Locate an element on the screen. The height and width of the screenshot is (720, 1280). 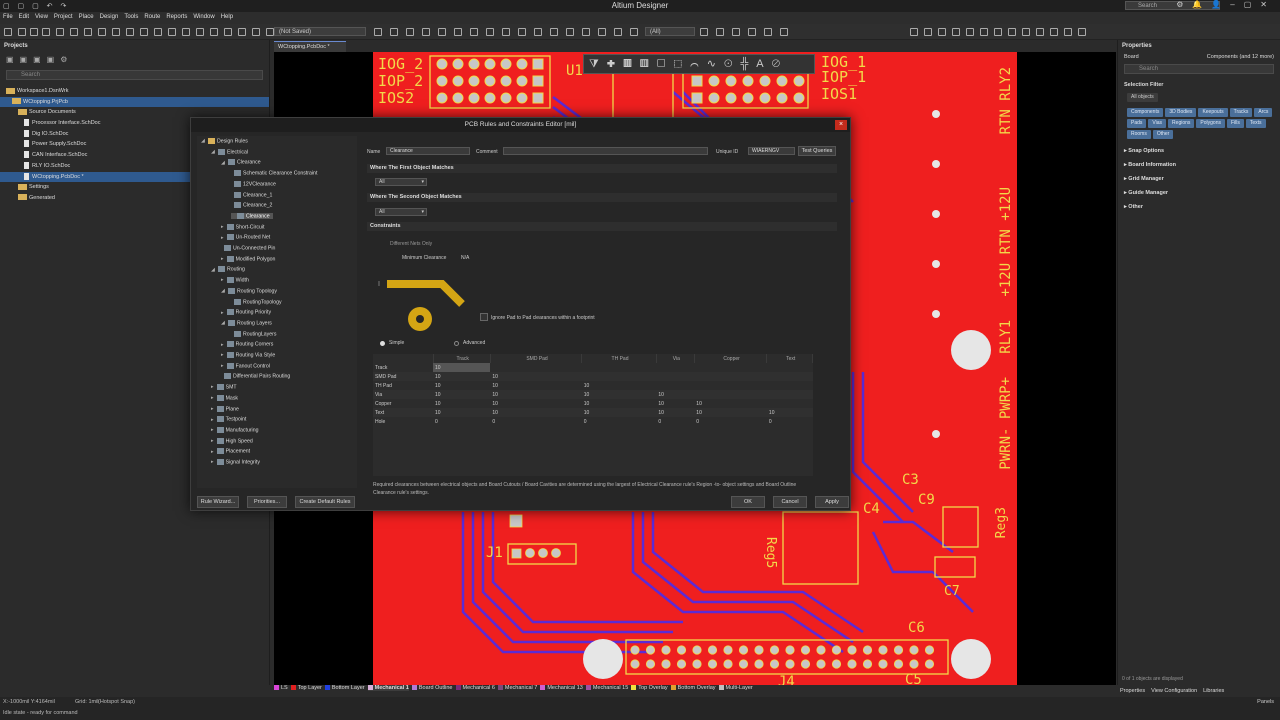
menu-reports: Reports is located at coordinates (176, 17).